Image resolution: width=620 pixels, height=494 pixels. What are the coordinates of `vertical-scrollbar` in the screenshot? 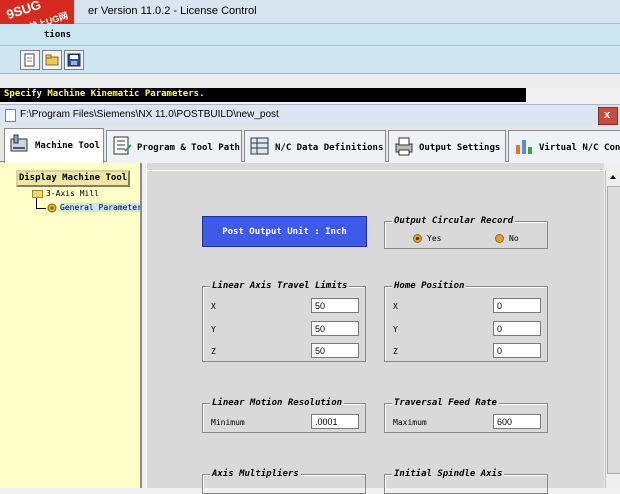 It's located at (612, 329).